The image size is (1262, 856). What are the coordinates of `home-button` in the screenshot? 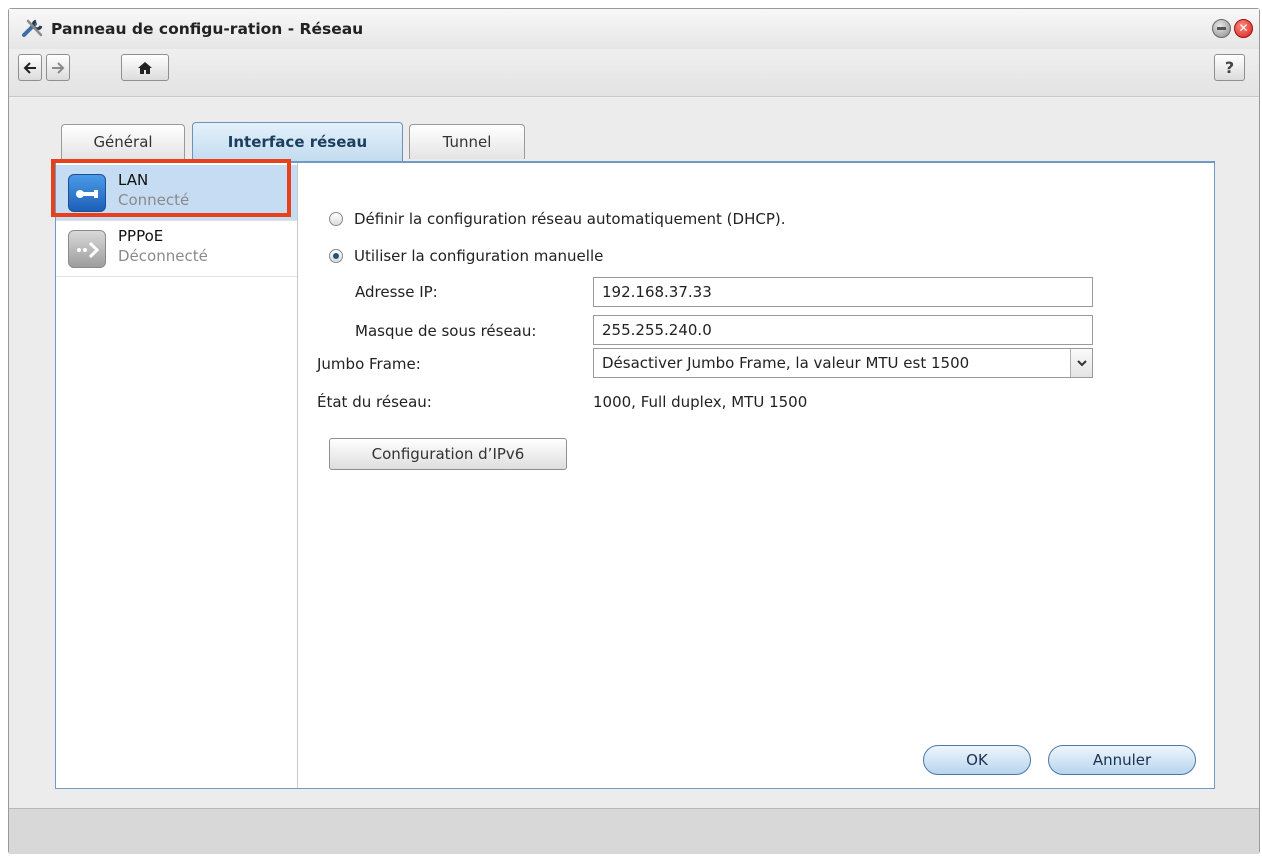 It's located at (145, 67).